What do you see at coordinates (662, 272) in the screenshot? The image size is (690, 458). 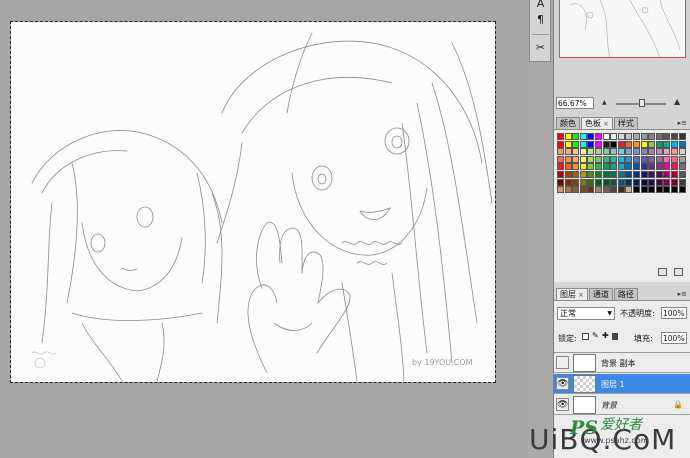 I see `new-swatch-icon` at bounding box center [662, 272].